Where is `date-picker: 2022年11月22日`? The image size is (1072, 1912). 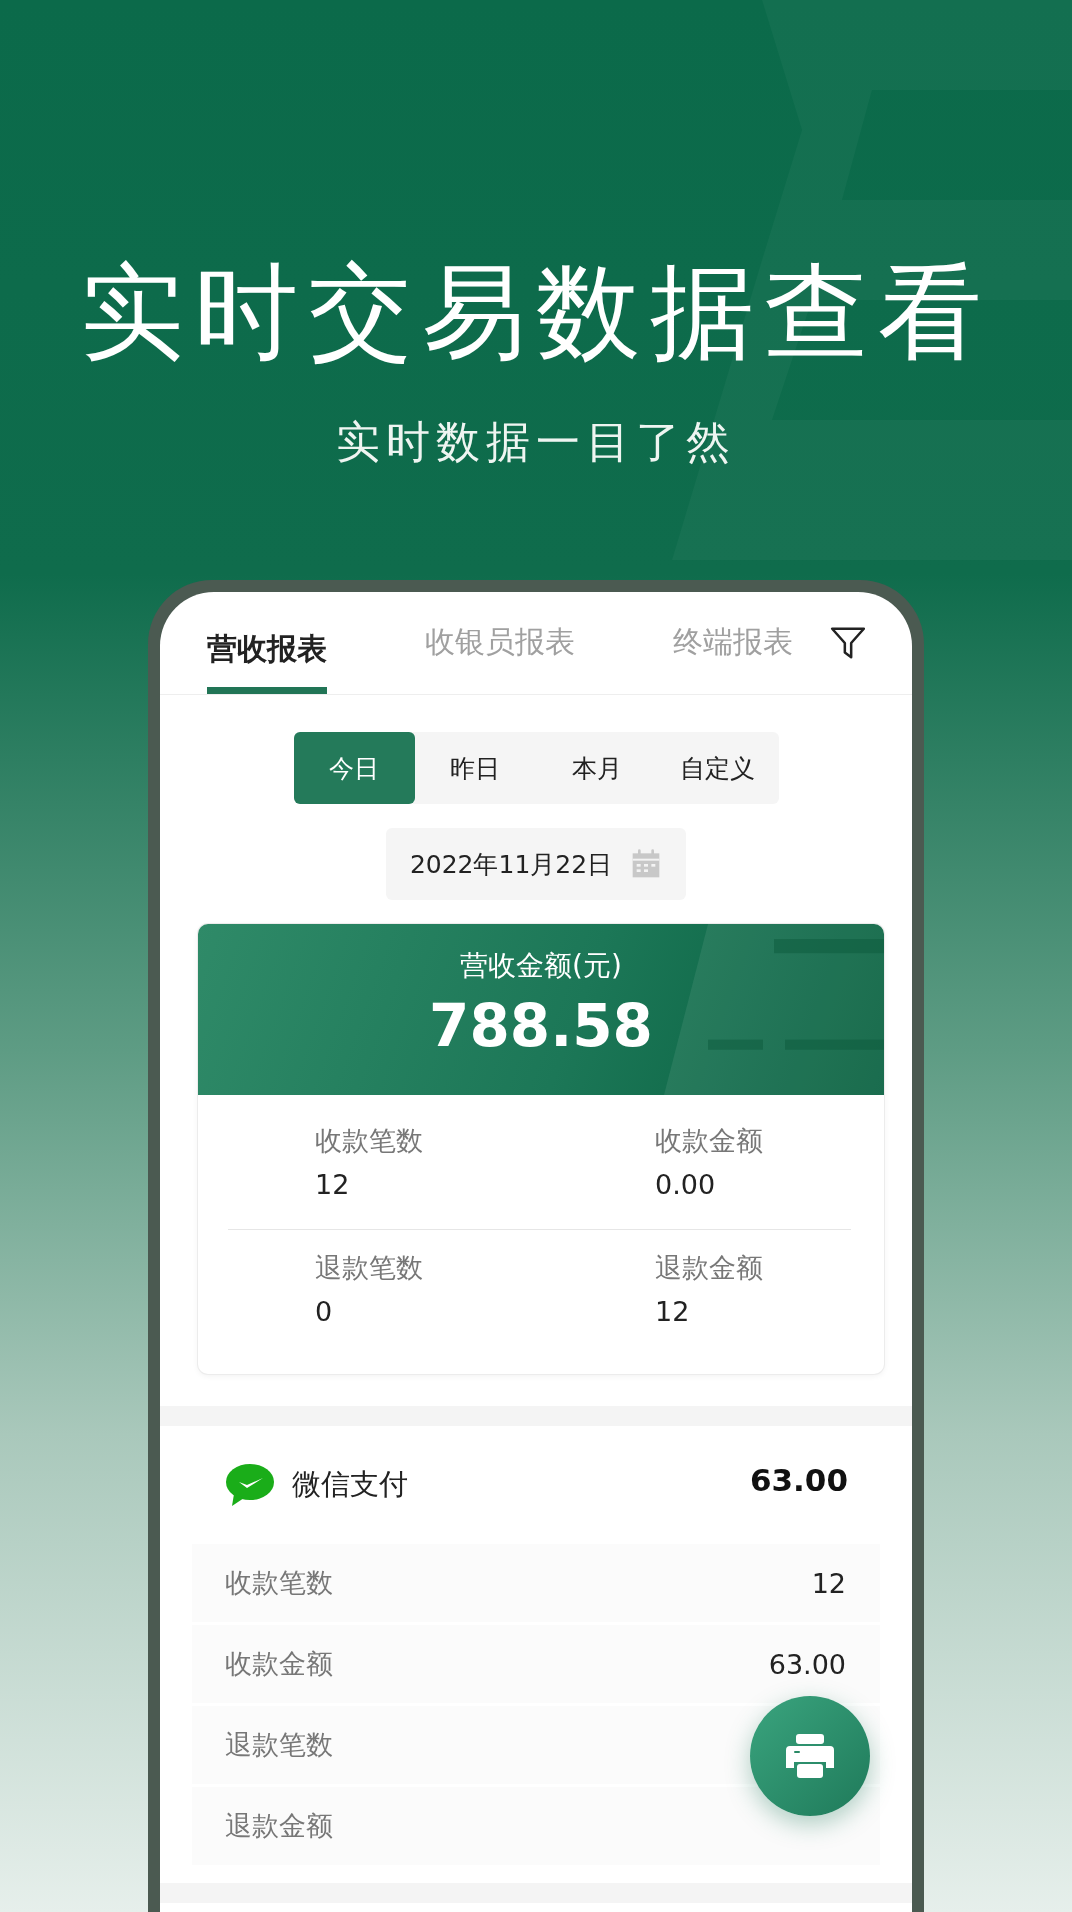 date-picker: 2022年11月22日 is located at coordinates (536, 864).